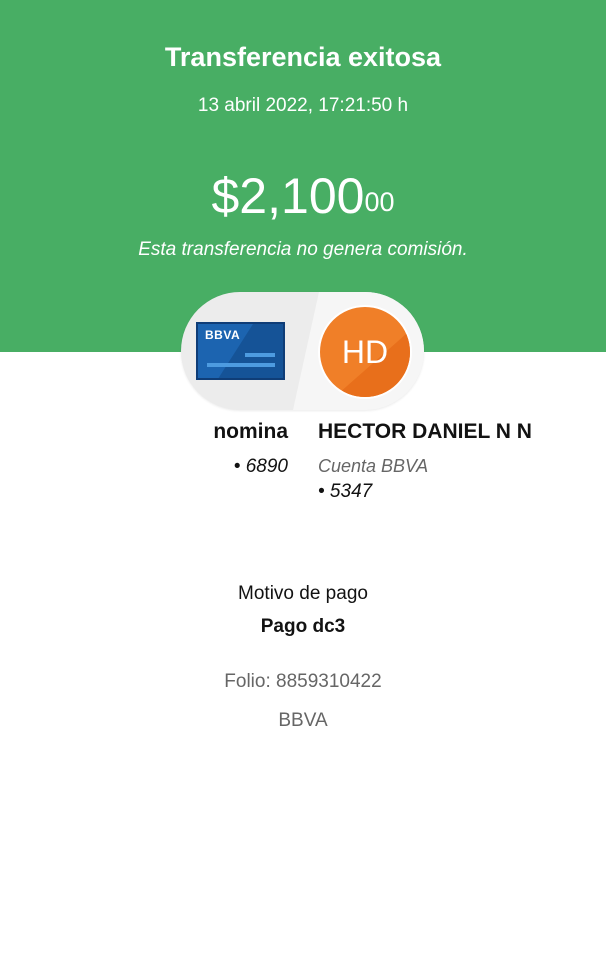 The image size is (606, 960). I want to click on origin-account-name: nomina, so click(250, 431).